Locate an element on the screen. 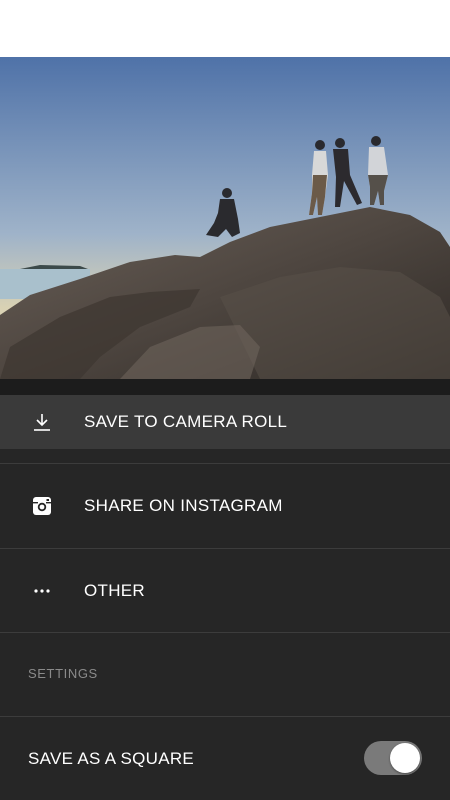  divider is located at coordinates (225, 632).